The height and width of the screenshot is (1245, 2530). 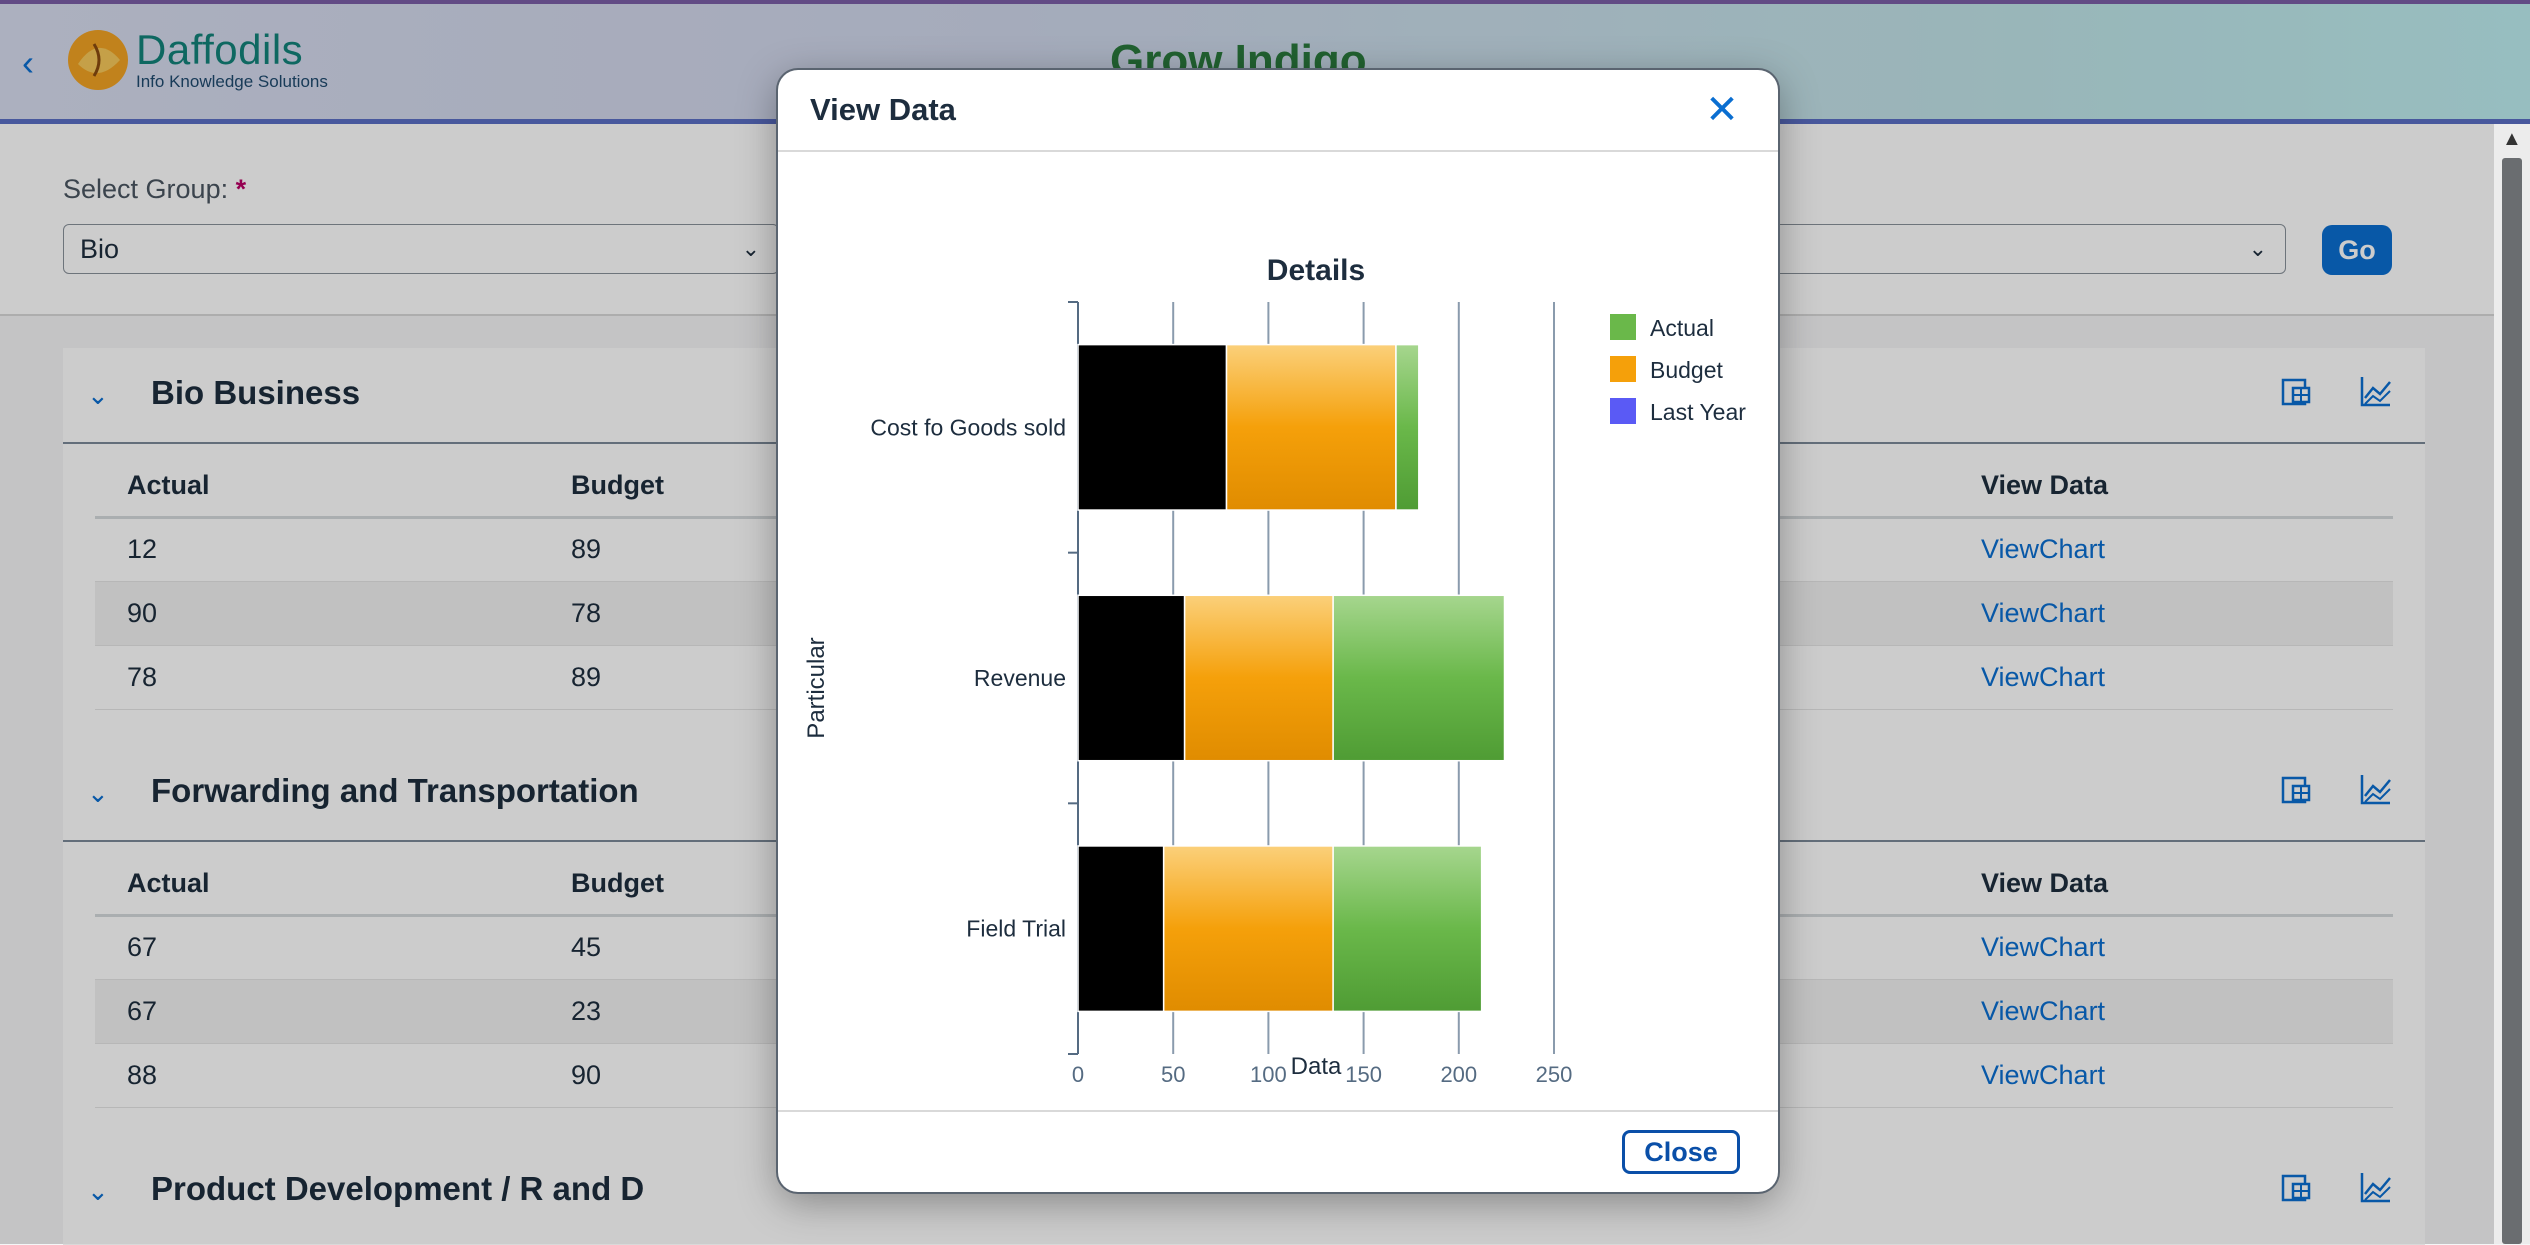 I want to click on x-axis-label: Data, so click(x=1316, y=1066).